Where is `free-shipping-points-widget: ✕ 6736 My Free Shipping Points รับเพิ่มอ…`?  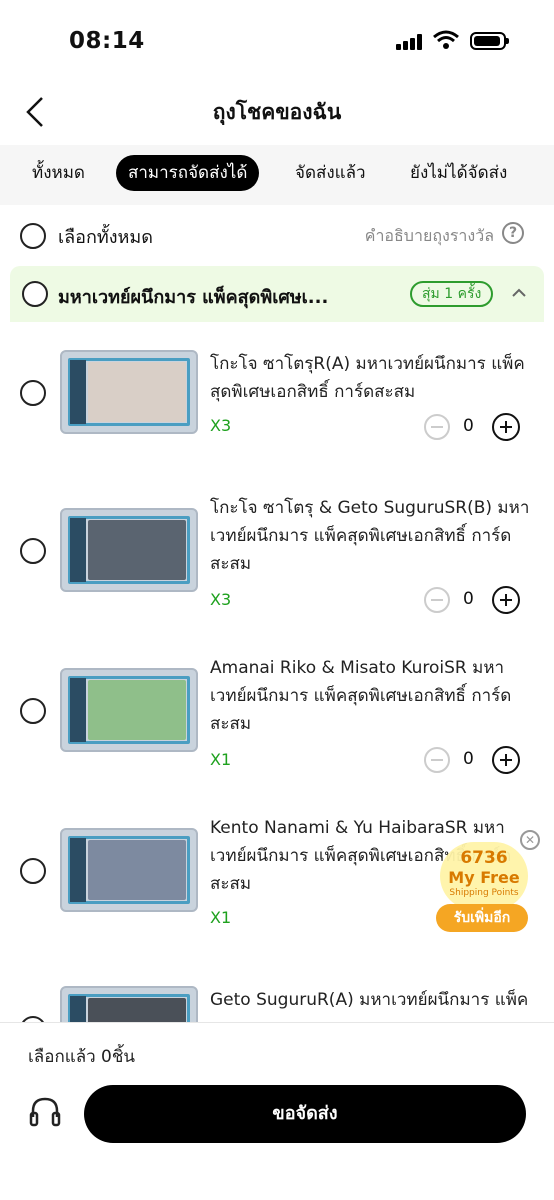 free-shipping-points-widget: ✕ 6736 My Free Shipping Points รับเพิ่มอ… is located at coordinates (490, 883).